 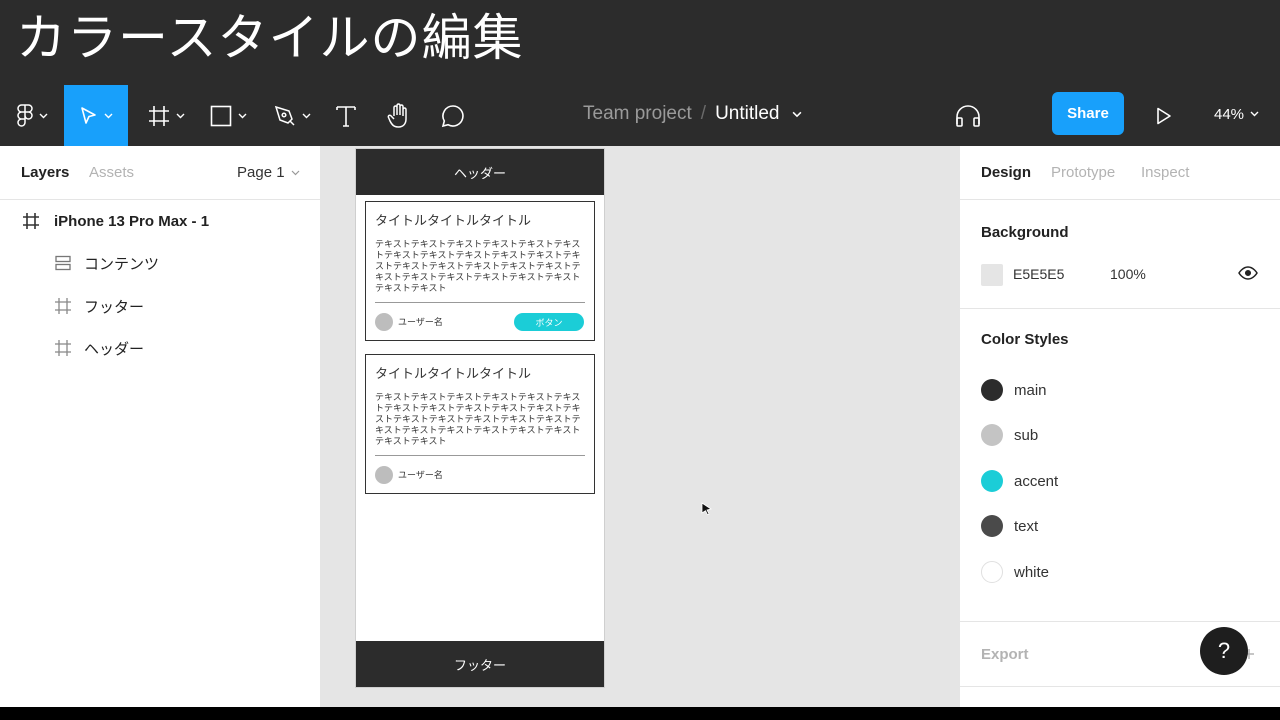 I want to click on hand-tool-icon, so click(x=397, y=115).